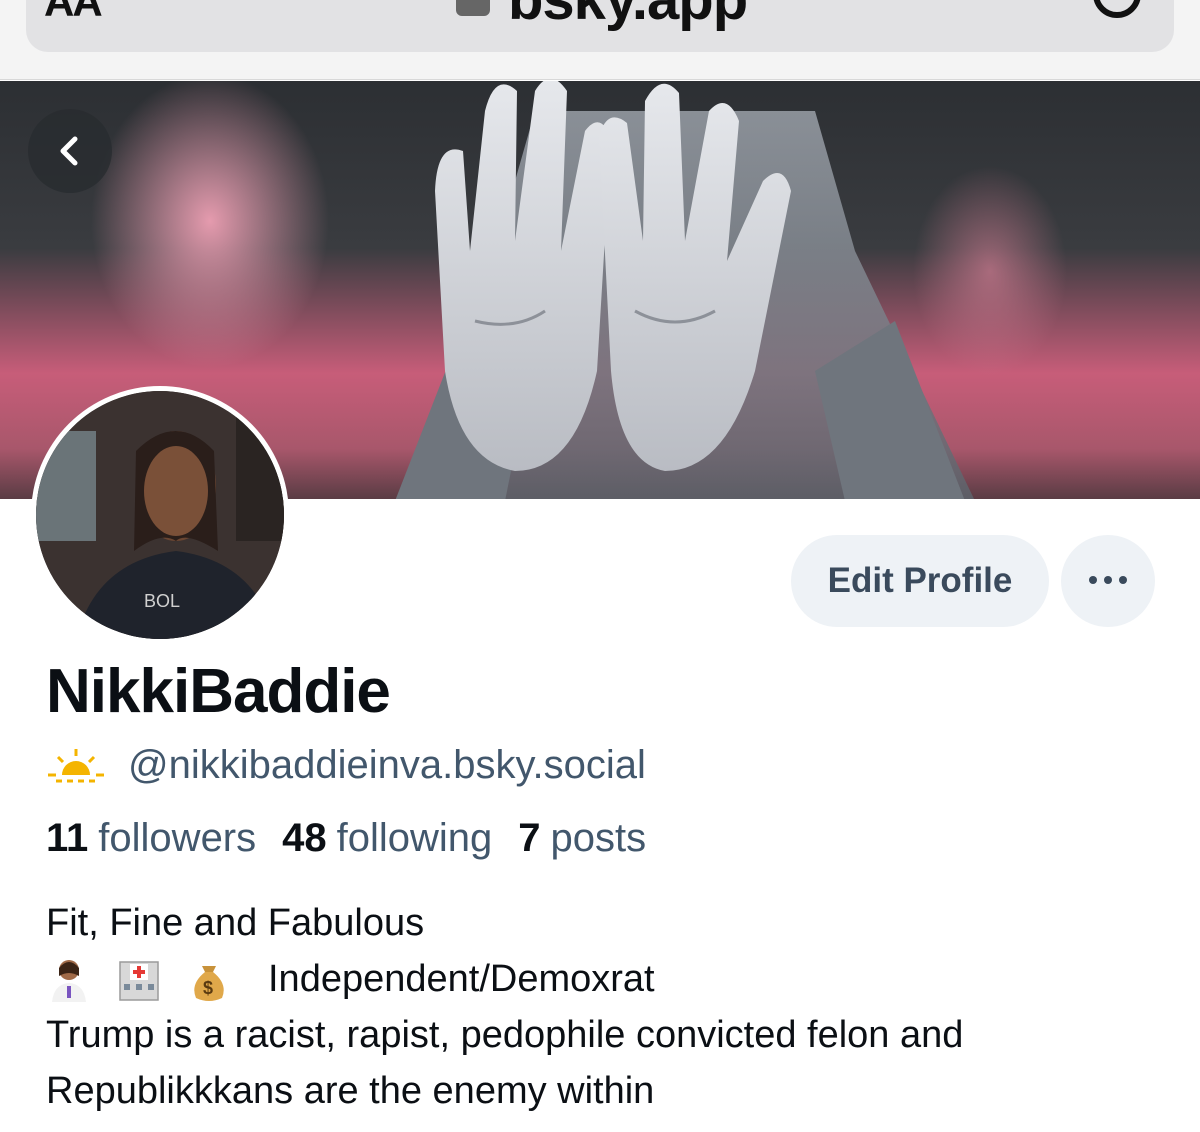 Image resolution: width=1200 pixels, height=1132 pixels. I want to click on woman-health-worker-emoji-icon, so click(69, 981).